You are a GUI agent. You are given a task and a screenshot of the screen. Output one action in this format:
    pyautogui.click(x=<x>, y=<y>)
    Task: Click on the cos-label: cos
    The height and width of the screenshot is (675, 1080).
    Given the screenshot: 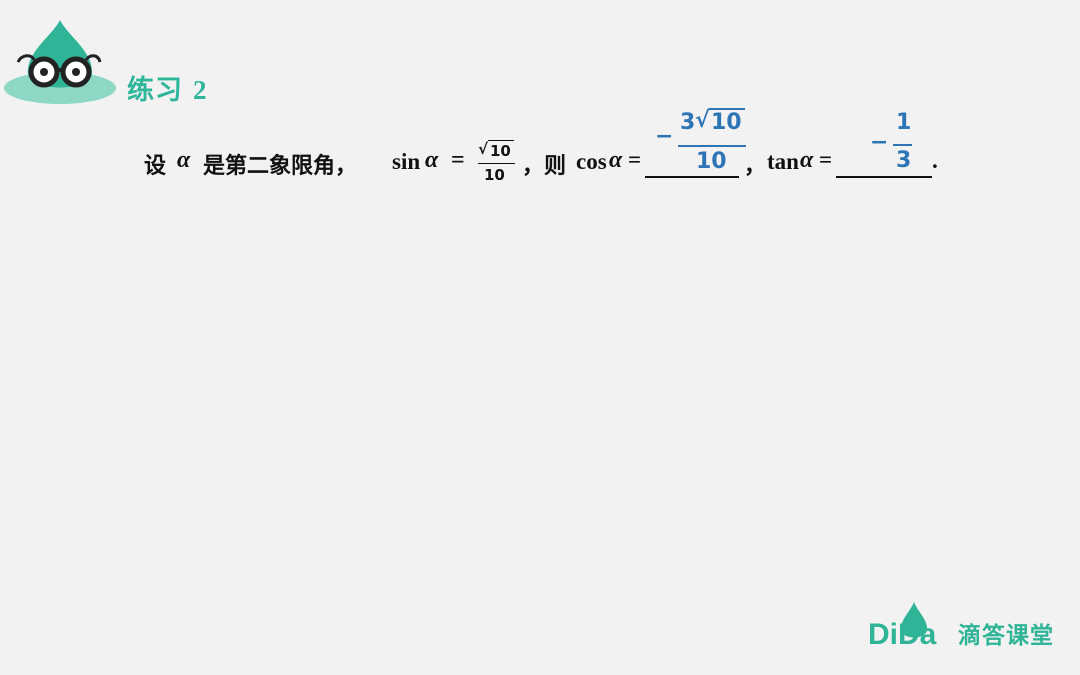 What is the action you would take?
    pyautogui.click(x=591, y=161)
    